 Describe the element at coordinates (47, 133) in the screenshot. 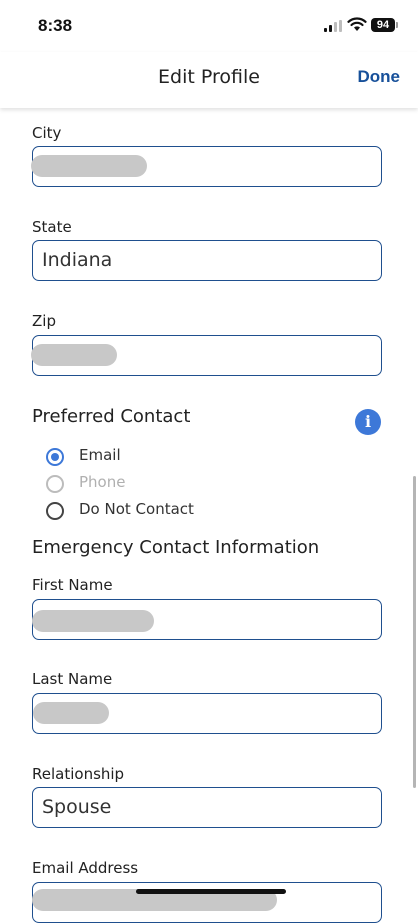

I see `city-label: City` at that location.